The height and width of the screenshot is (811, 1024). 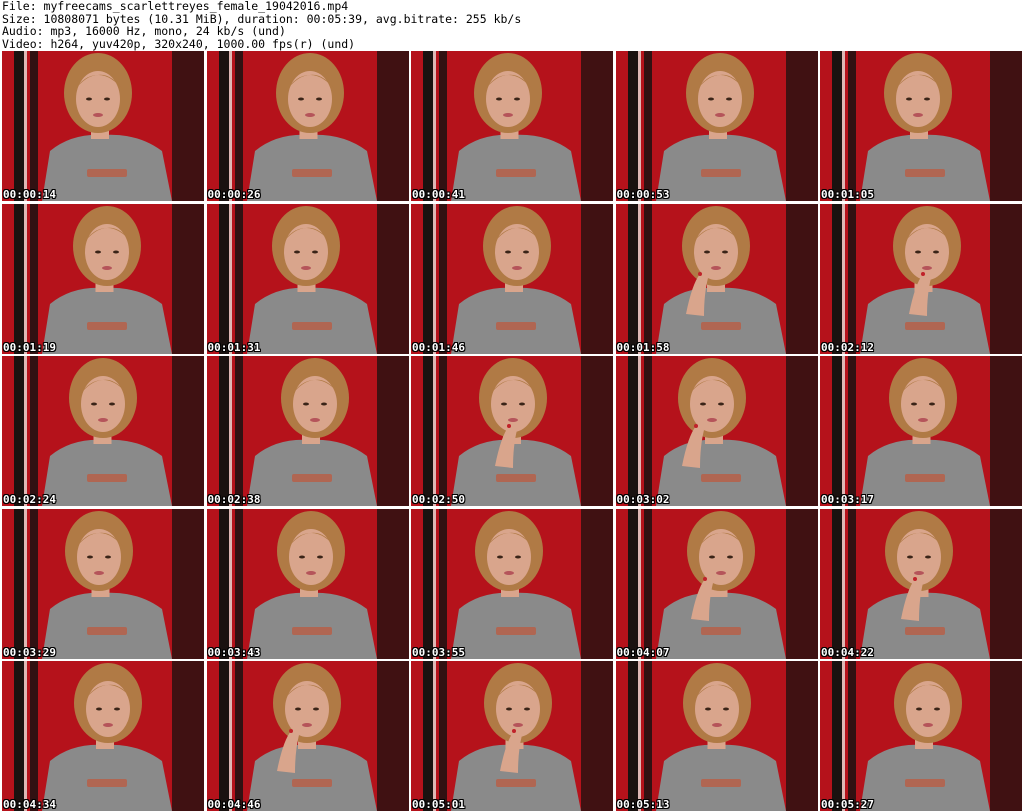 What do you see at coordinates (234, 194) in the screenshot?
I see `frame-timestamp: 00:00:26` at bounding box center [234, 194].